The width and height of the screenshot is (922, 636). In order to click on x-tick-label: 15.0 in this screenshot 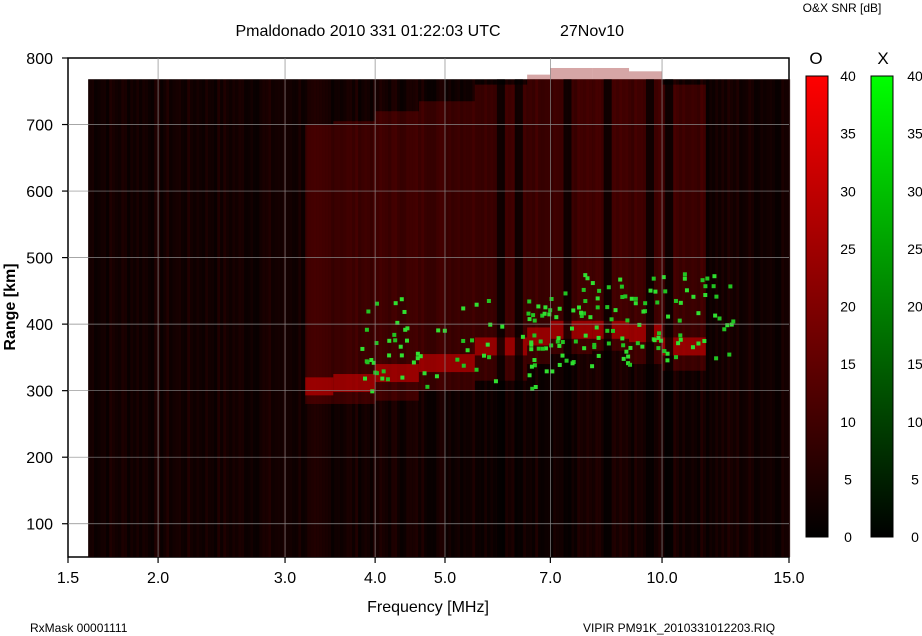, I will do `click(788, 578)`.